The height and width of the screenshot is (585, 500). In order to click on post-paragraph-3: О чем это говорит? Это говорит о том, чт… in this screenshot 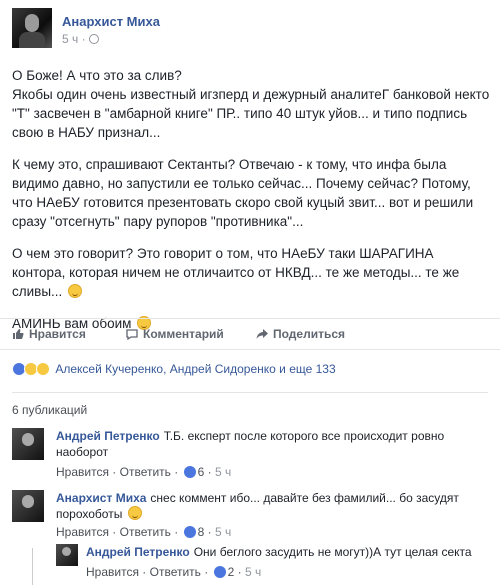, I will do `click(251, 272)`.